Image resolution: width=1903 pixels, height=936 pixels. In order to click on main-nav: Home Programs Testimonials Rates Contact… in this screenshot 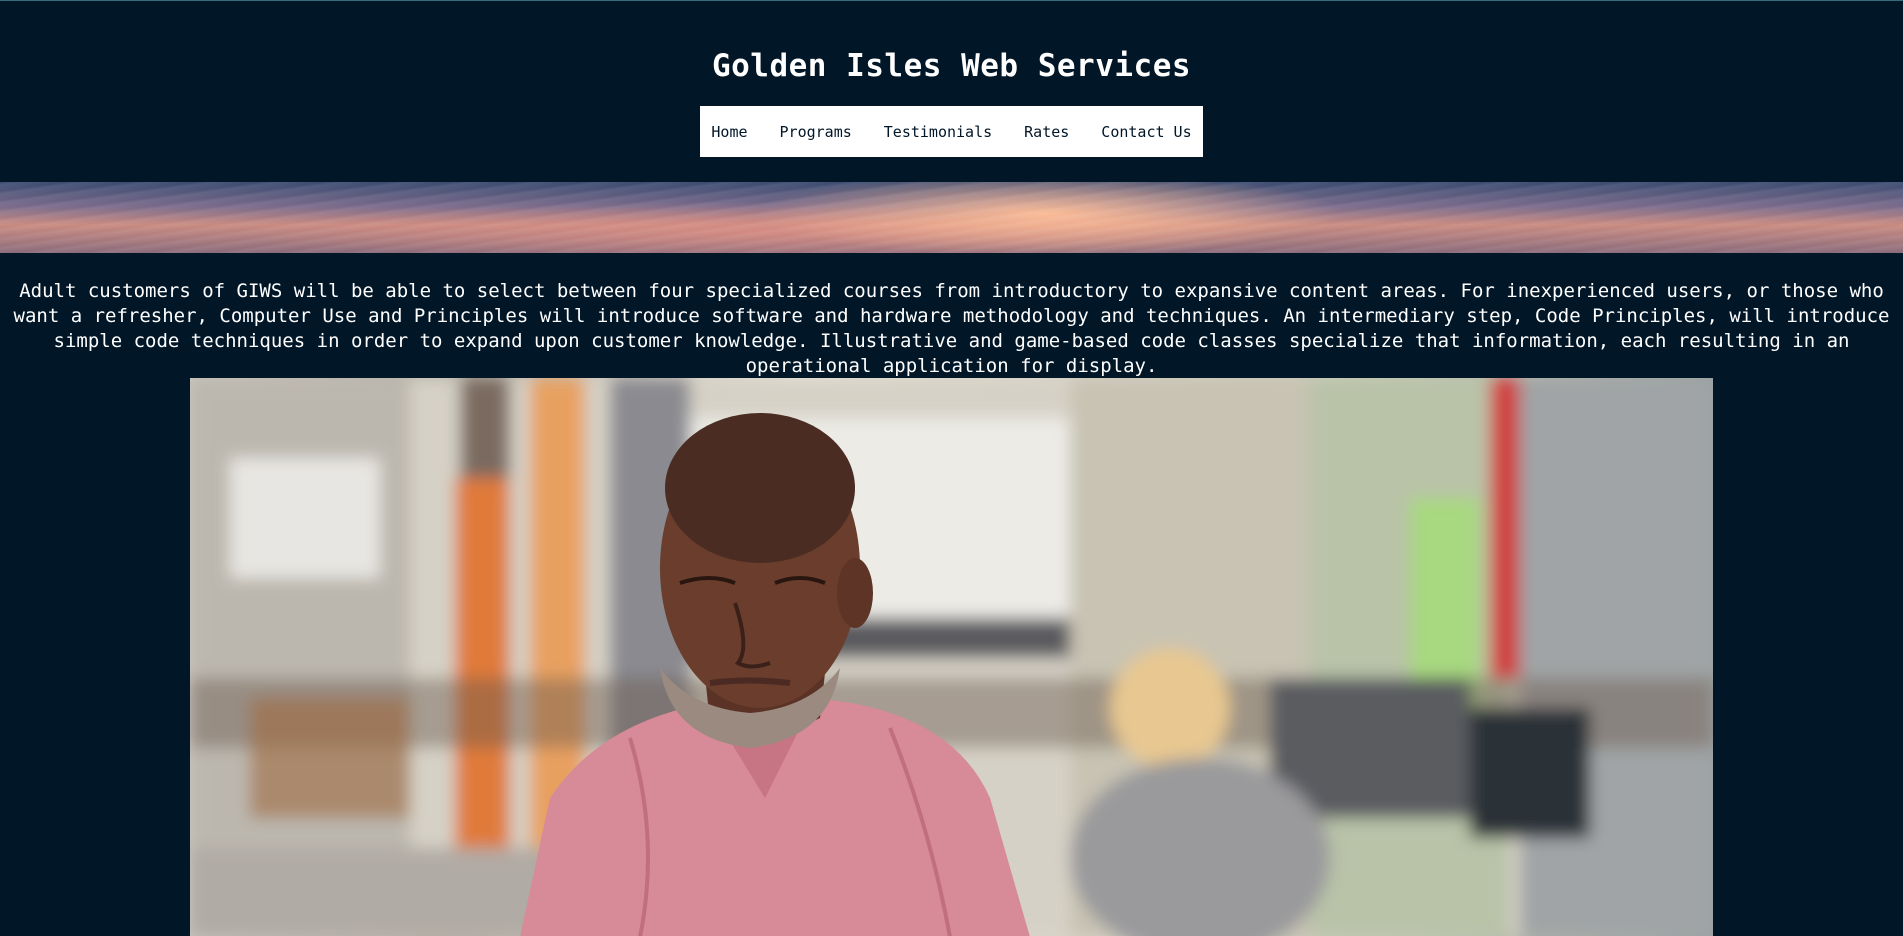, I will do `click(951, 131)`.